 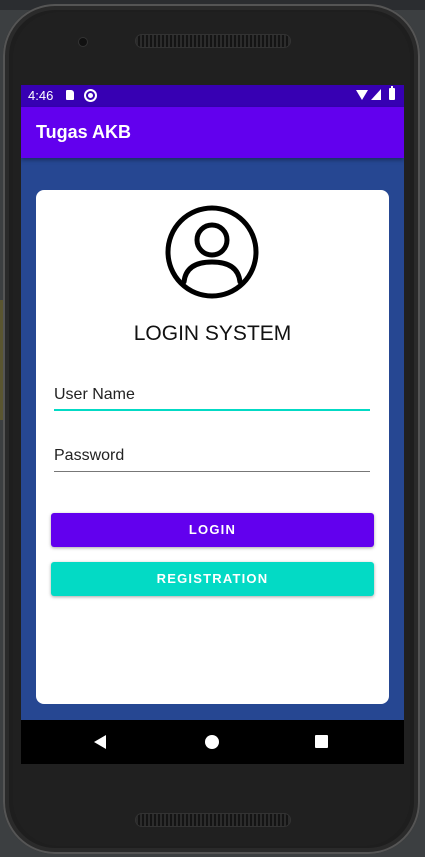 What do you see at coordinates (70, 95) in the screenshot?
I see `sd-card-icon` at bounding box center [70, 95].